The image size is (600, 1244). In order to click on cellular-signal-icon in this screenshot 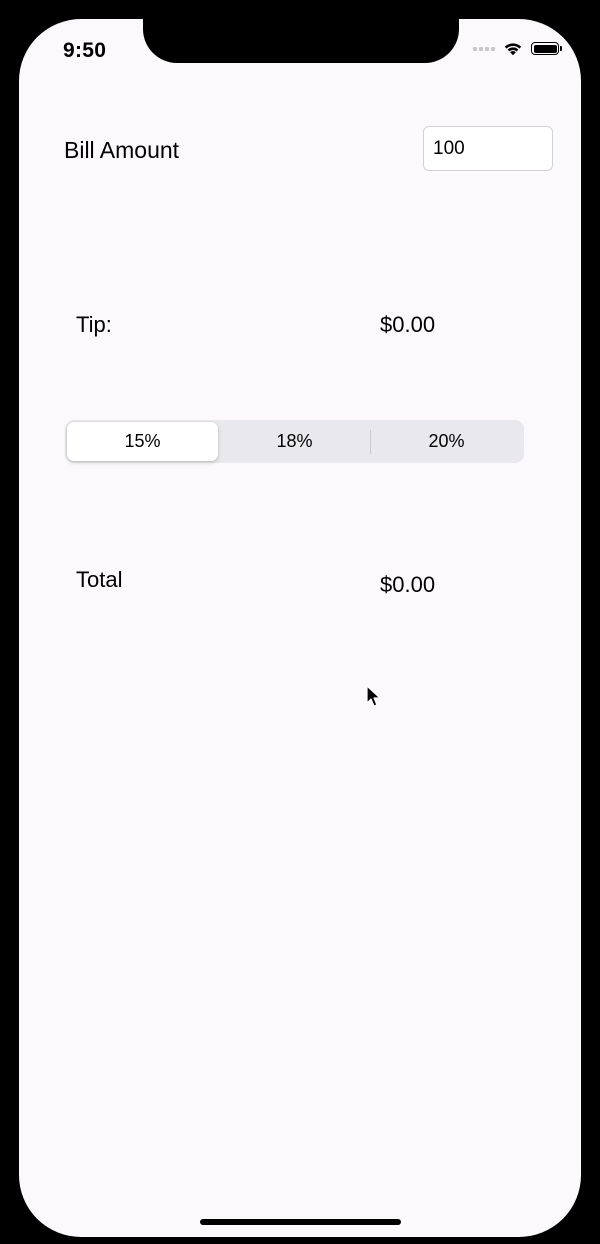, I will do `click(484, 48)`.